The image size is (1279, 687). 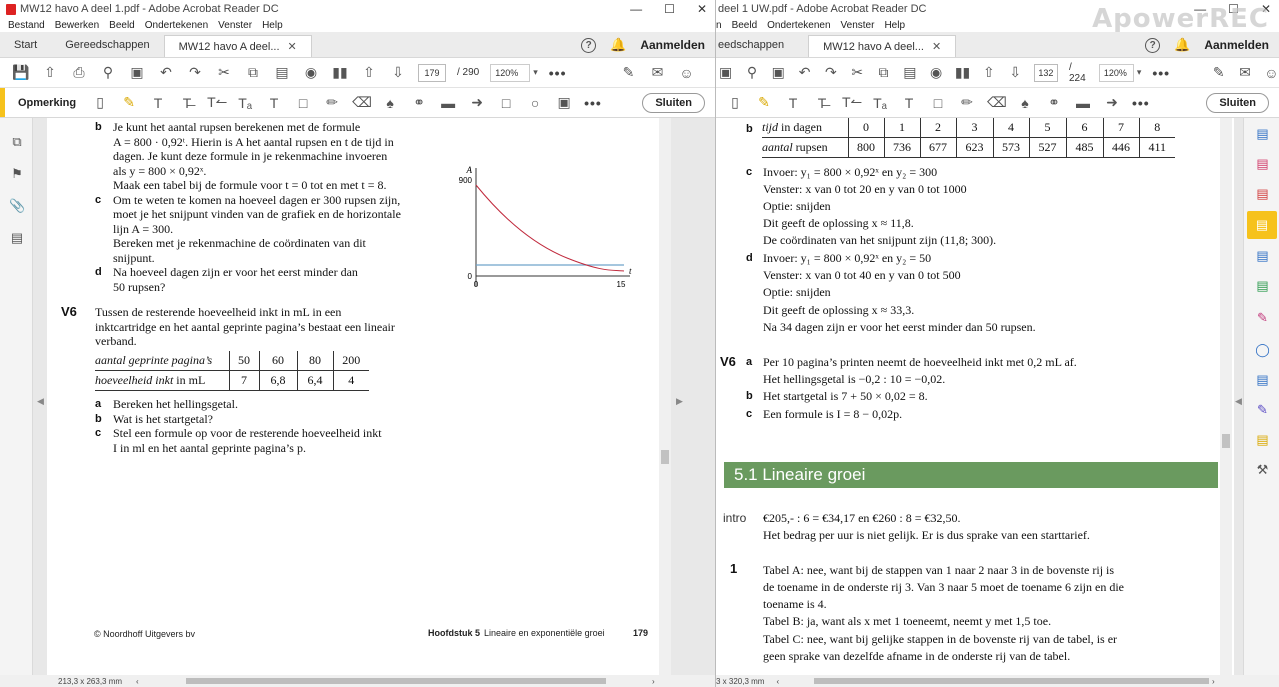 What do you see at coordinates (50, 72) in the screenshot?
I see `upload-icon: ⇧` at bounding box center [50, 72].